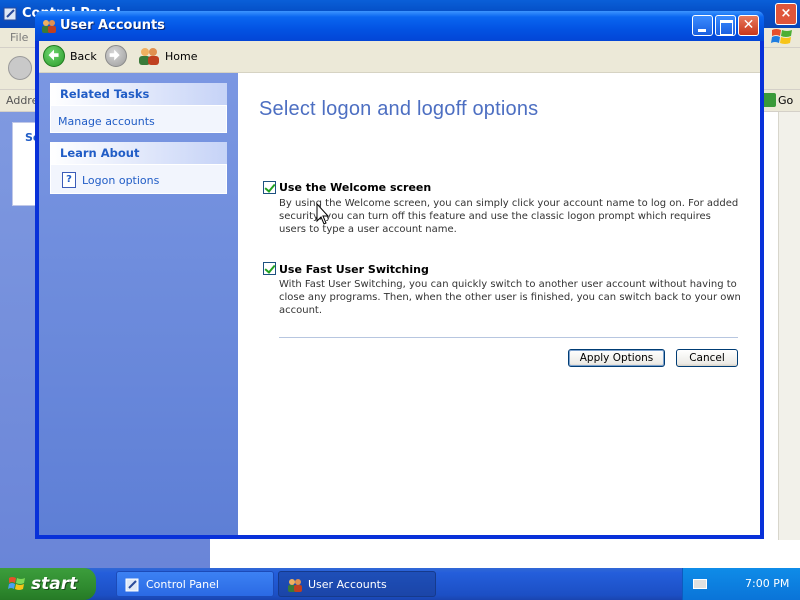 This screenshot has height=600, width=800. I want to click on control-panel-close-button: ×, so click(786, 14).